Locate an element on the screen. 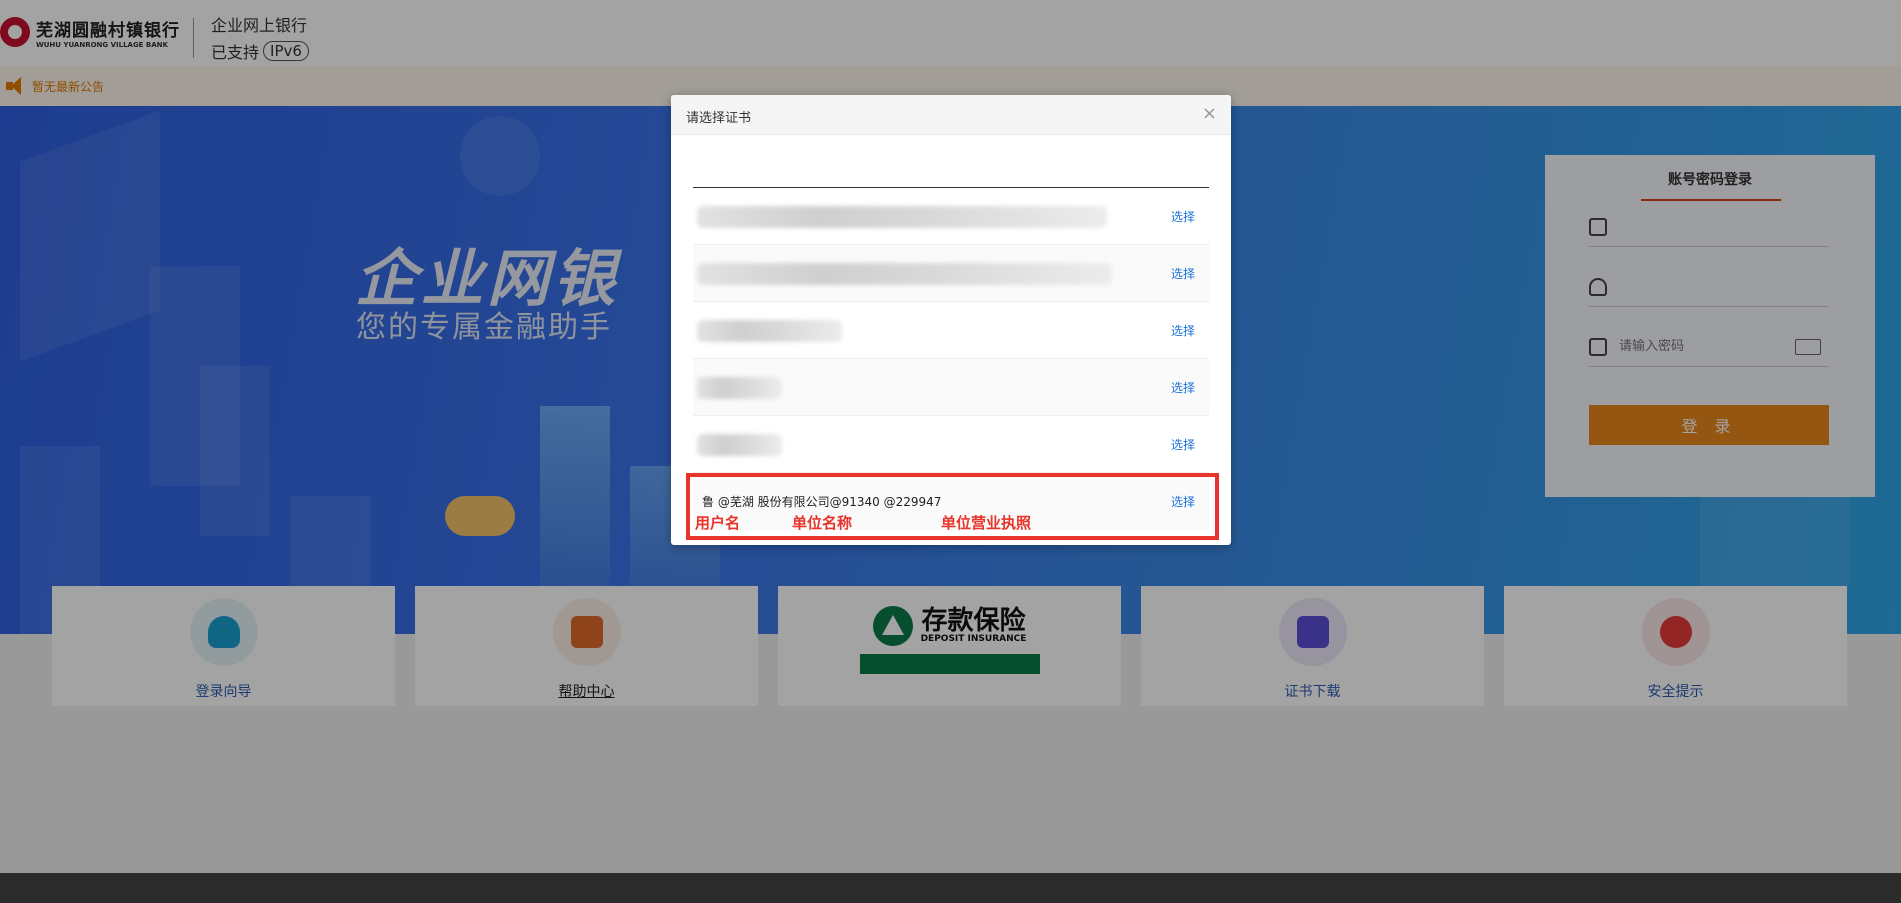 The image size is (1901, 903). annotation-license: 单位营业执照 is located at coordinates (986, 523).